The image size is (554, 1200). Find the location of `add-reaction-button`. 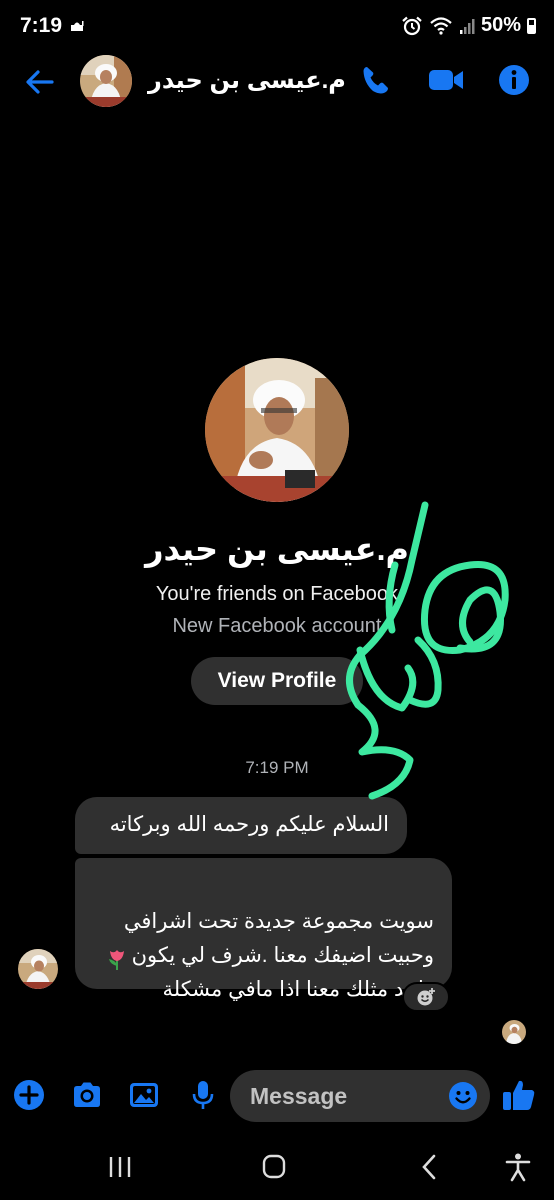

add-reaction-button is located at coordinates (426, 997).